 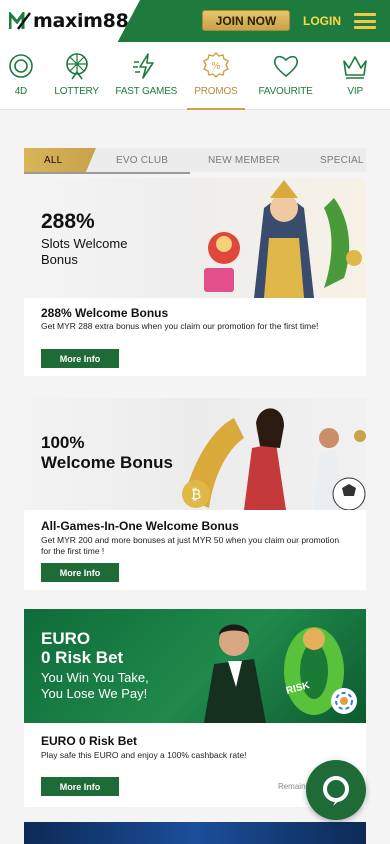 What do you see at coordinates (89, 741) in the screenshot?
I see `promo-title: EURO 0 Risk Bet` at bounding box center [89, 741].